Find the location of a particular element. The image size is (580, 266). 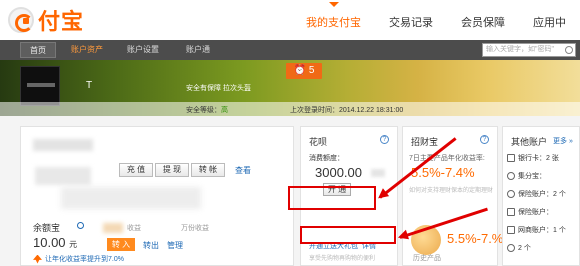

yuebao-note: 收益 is located at coordinates (134, 228).